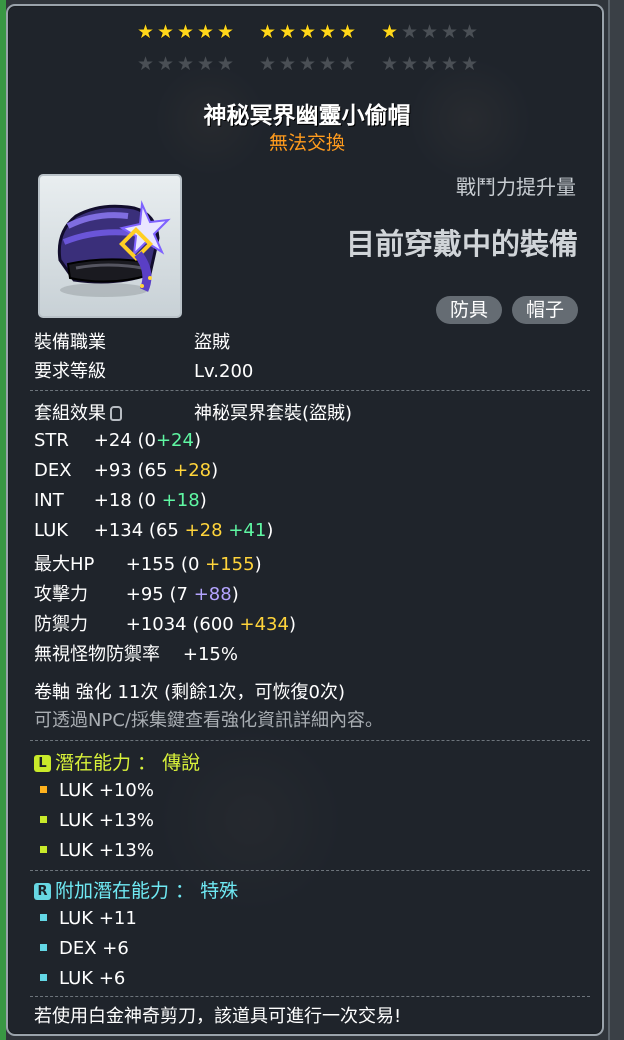 The image size is (624, 1040). What do you see at coordinates (212, 594) in the screenshot?
I see `stat-bonus: +88` at bounding box center [212, 594].